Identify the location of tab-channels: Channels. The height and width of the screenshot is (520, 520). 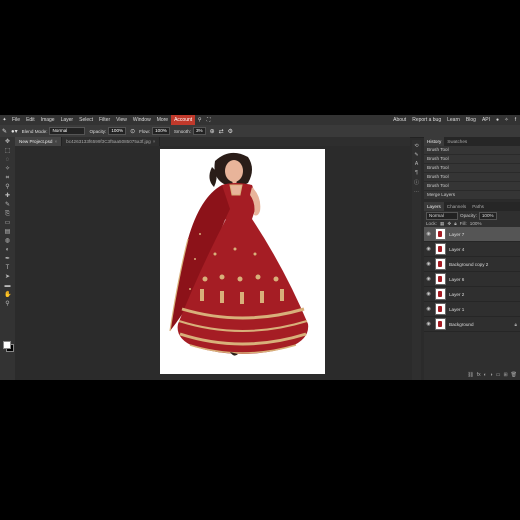
(456, 206).